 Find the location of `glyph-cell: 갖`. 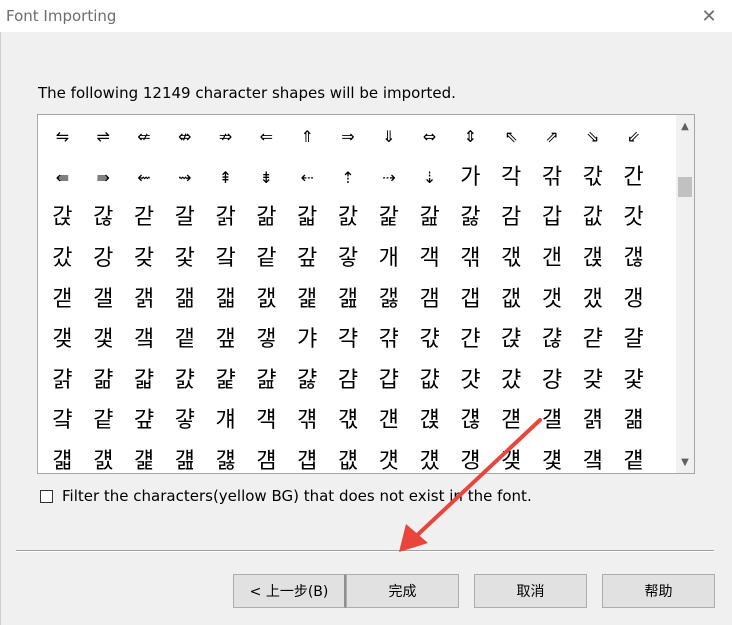

glyph-cell: 갖 is located at coordinates (144, 259).